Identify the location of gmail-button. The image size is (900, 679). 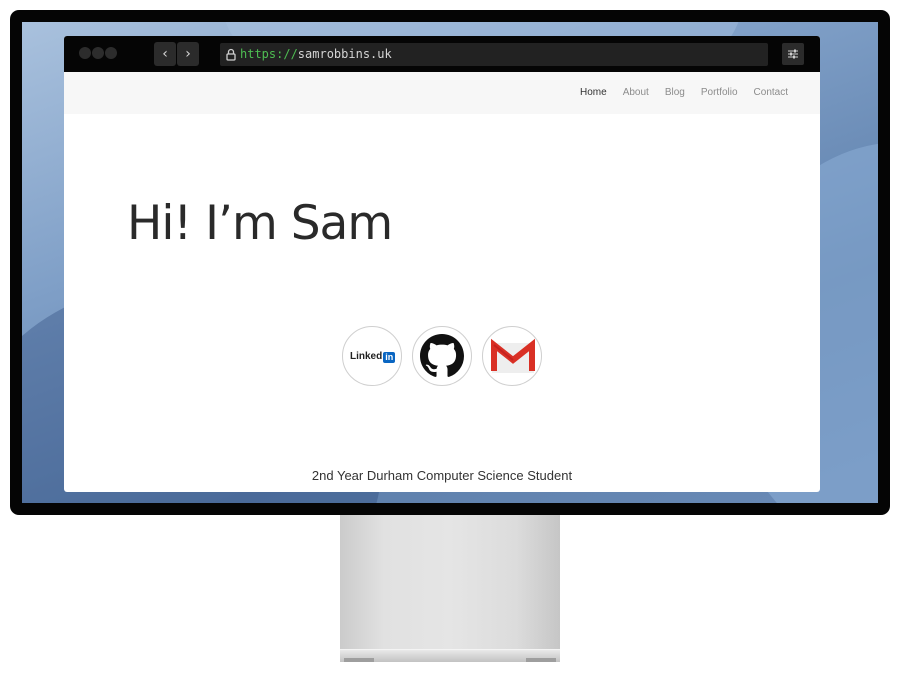
(512, 356).